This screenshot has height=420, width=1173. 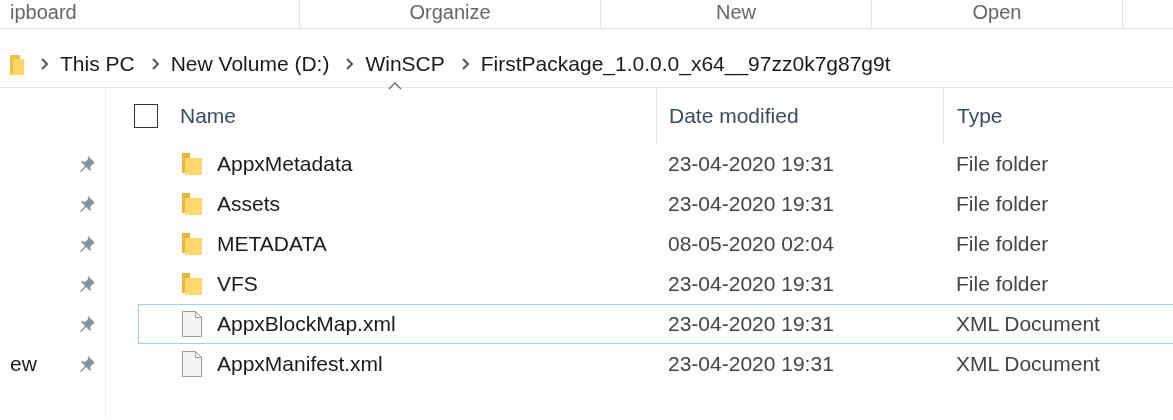 What do you see at coordinates (450, 12) in the screenshot?
I see `ribbon-group-label: Organize` at bounding box center [450, 12].